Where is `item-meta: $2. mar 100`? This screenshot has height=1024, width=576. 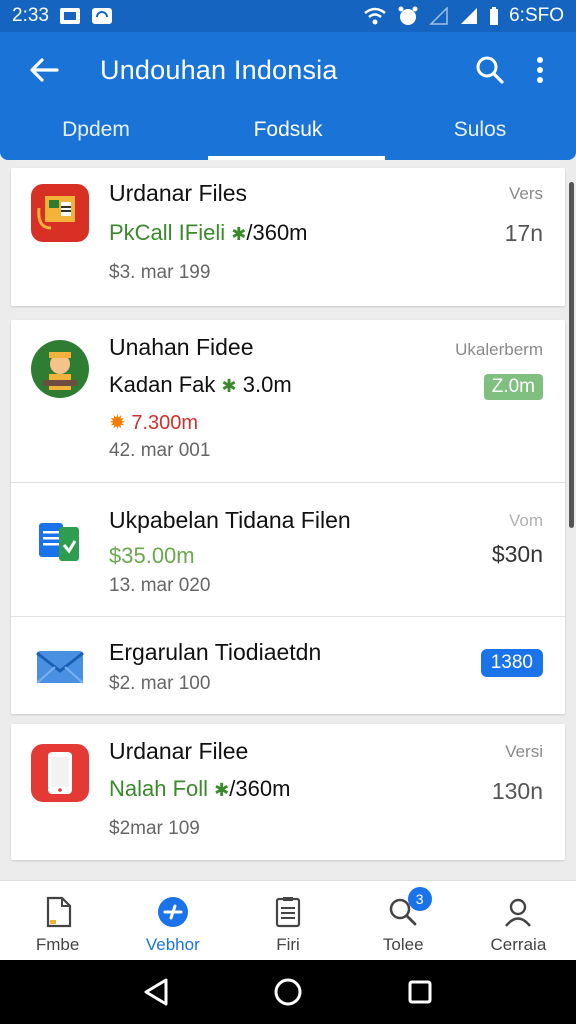 item-meta: $2. mar 100 is located at coordinates (160, 683).